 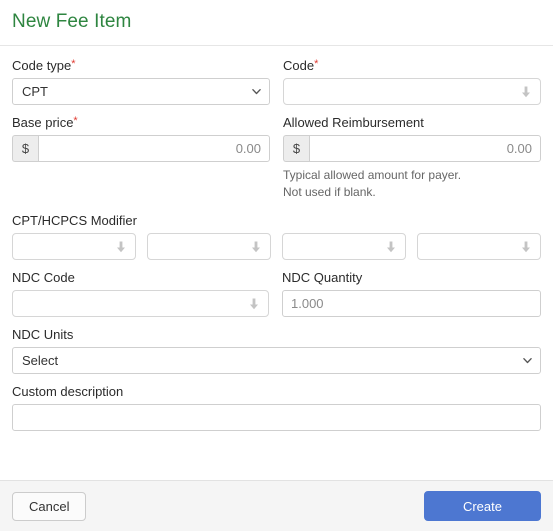 I want to click on page-title: New Fee Item, so click(x=72, y=22).